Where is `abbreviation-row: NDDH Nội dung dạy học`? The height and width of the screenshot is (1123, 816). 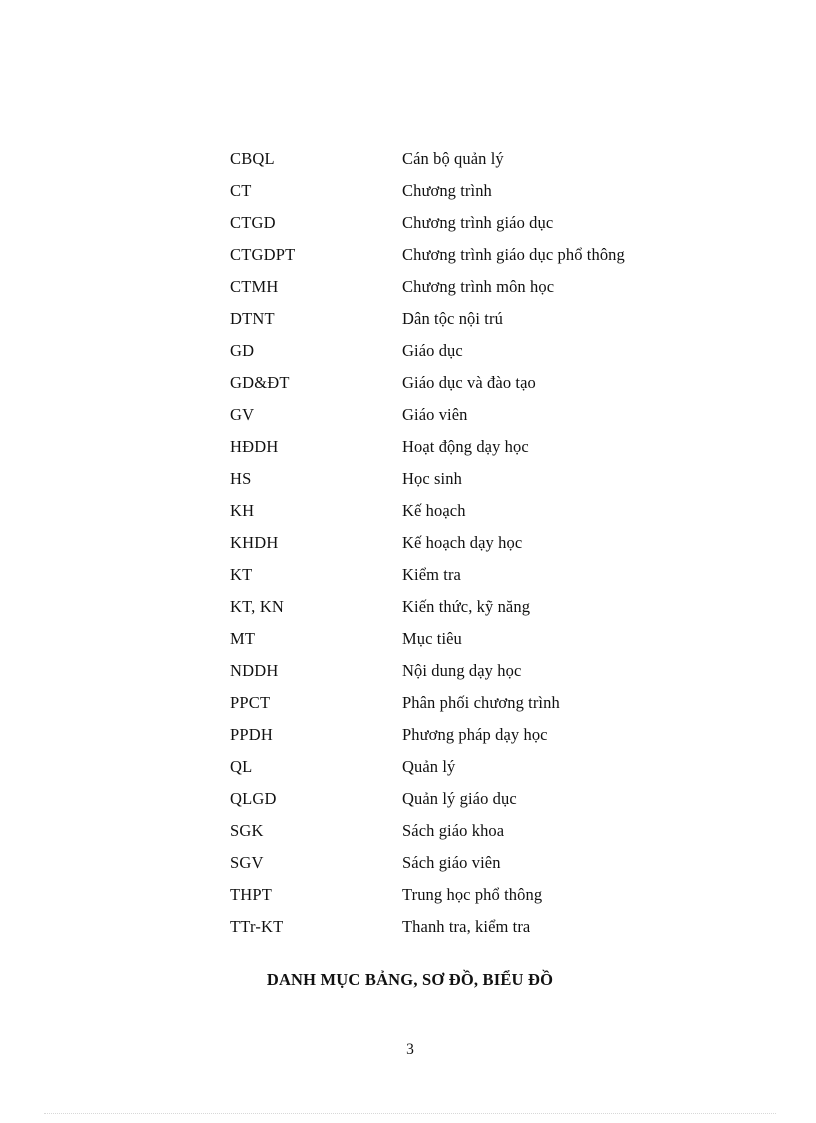
abbreviation-row: NDDH Nội dung dạy học is located at coordinates (490, 671).